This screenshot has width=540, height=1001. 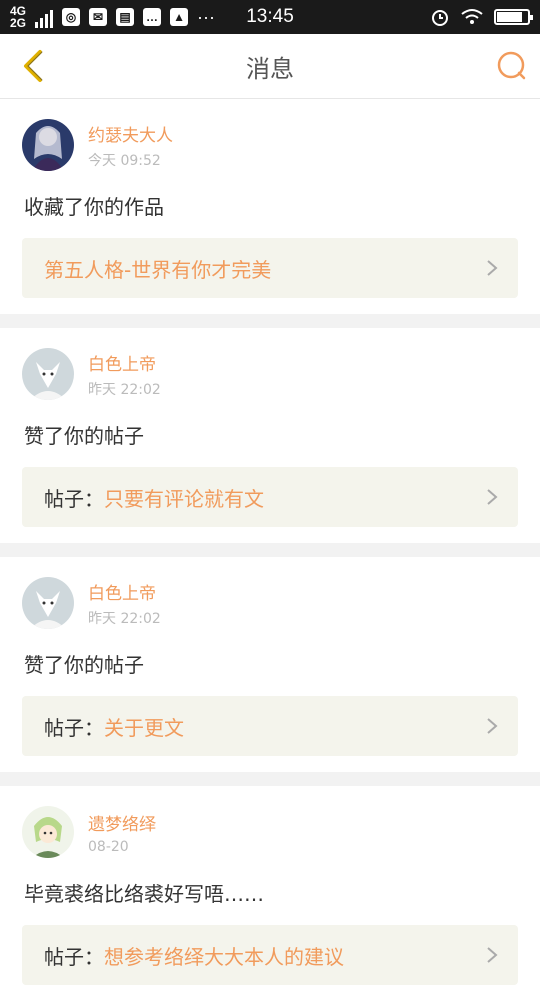 I want to click on link-title: 关于更文, so click(x=144, y=727).